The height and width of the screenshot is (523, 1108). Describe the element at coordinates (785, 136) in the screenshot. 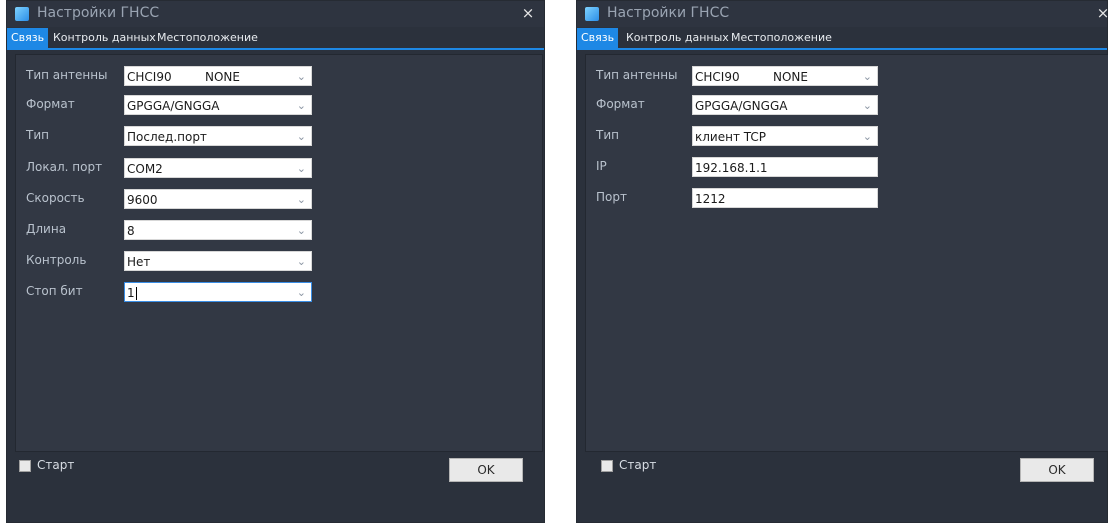

I see `type-select: клиент TCP ⌄` at that location.